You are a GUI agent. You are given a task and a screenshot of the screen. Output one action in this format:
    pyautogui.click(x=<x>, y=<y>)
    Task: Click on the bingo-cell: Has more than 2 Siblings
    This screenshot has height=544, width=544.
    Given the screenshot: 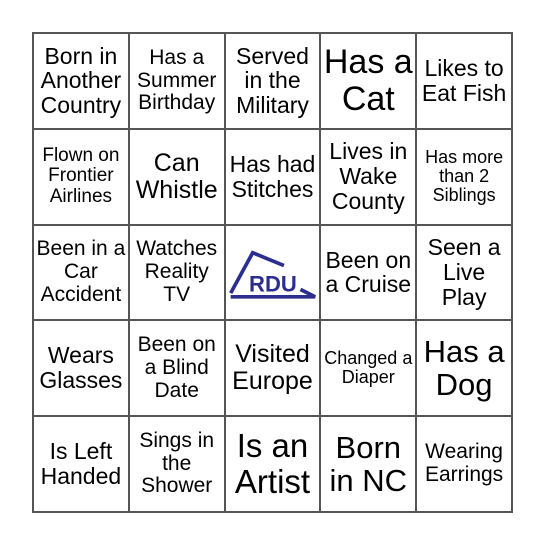 What is the action you would take?
    pyautogui.click(x=464, y=176)
    